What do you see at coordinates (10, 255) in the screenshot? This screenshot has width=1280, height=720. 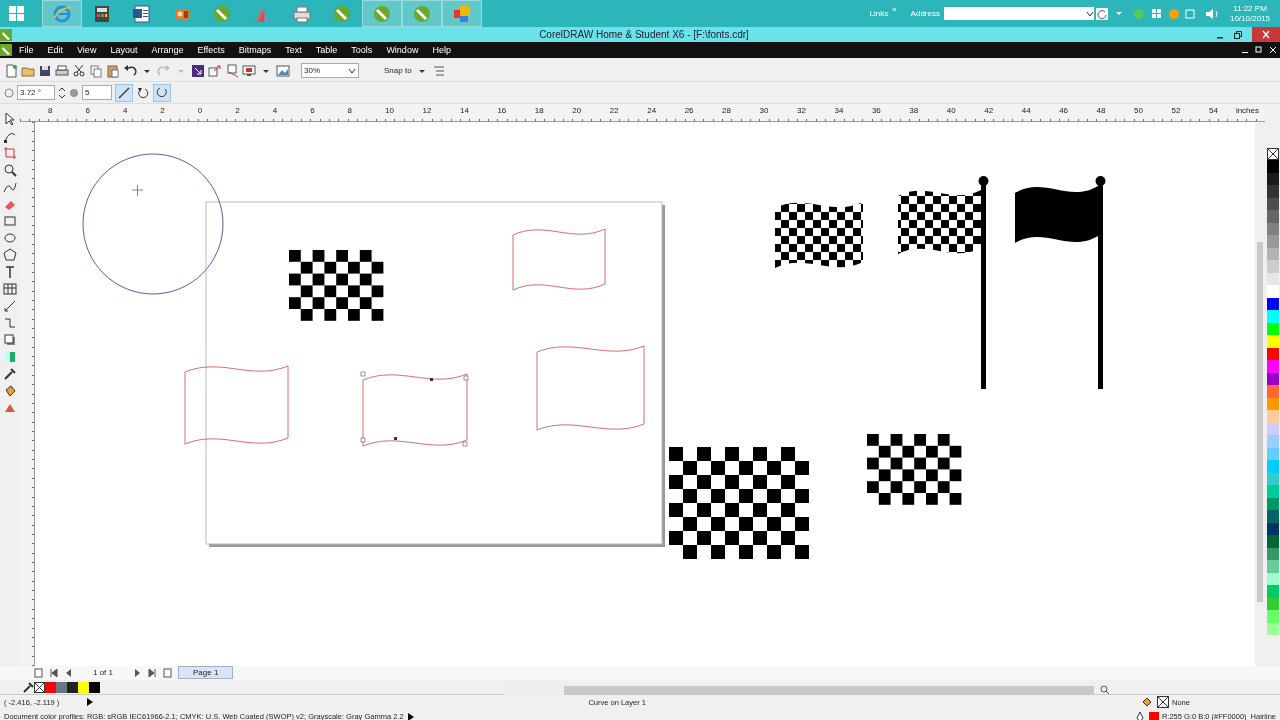 I see `polygon-icon` at bounding box center [10, 255].